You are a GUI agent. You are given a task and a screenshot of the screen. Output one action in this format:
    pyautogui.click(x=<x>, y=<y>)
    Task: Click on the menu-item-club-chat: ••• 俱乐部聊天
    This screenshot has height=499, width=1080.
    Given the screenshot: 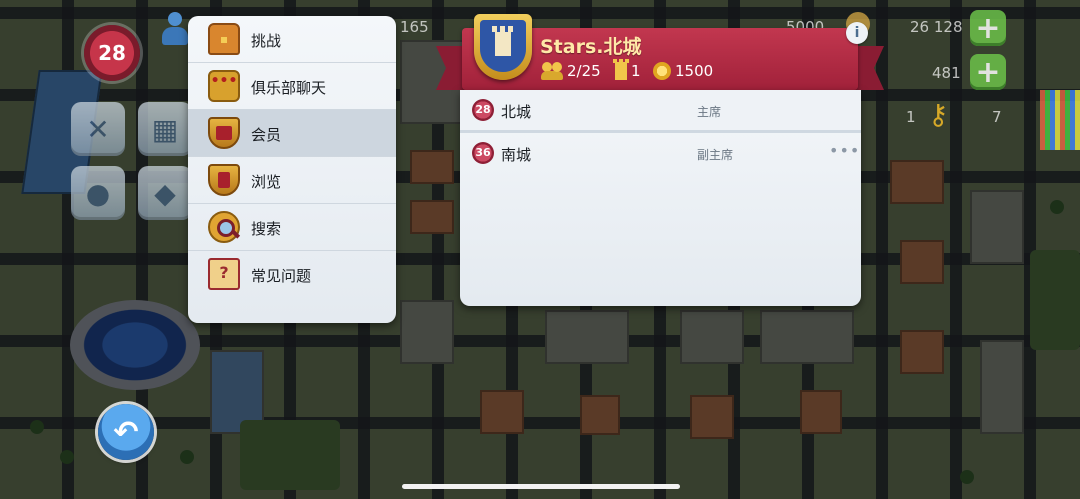 What is the action you would take?
    pyautogui.click(x=292, y=86)
    